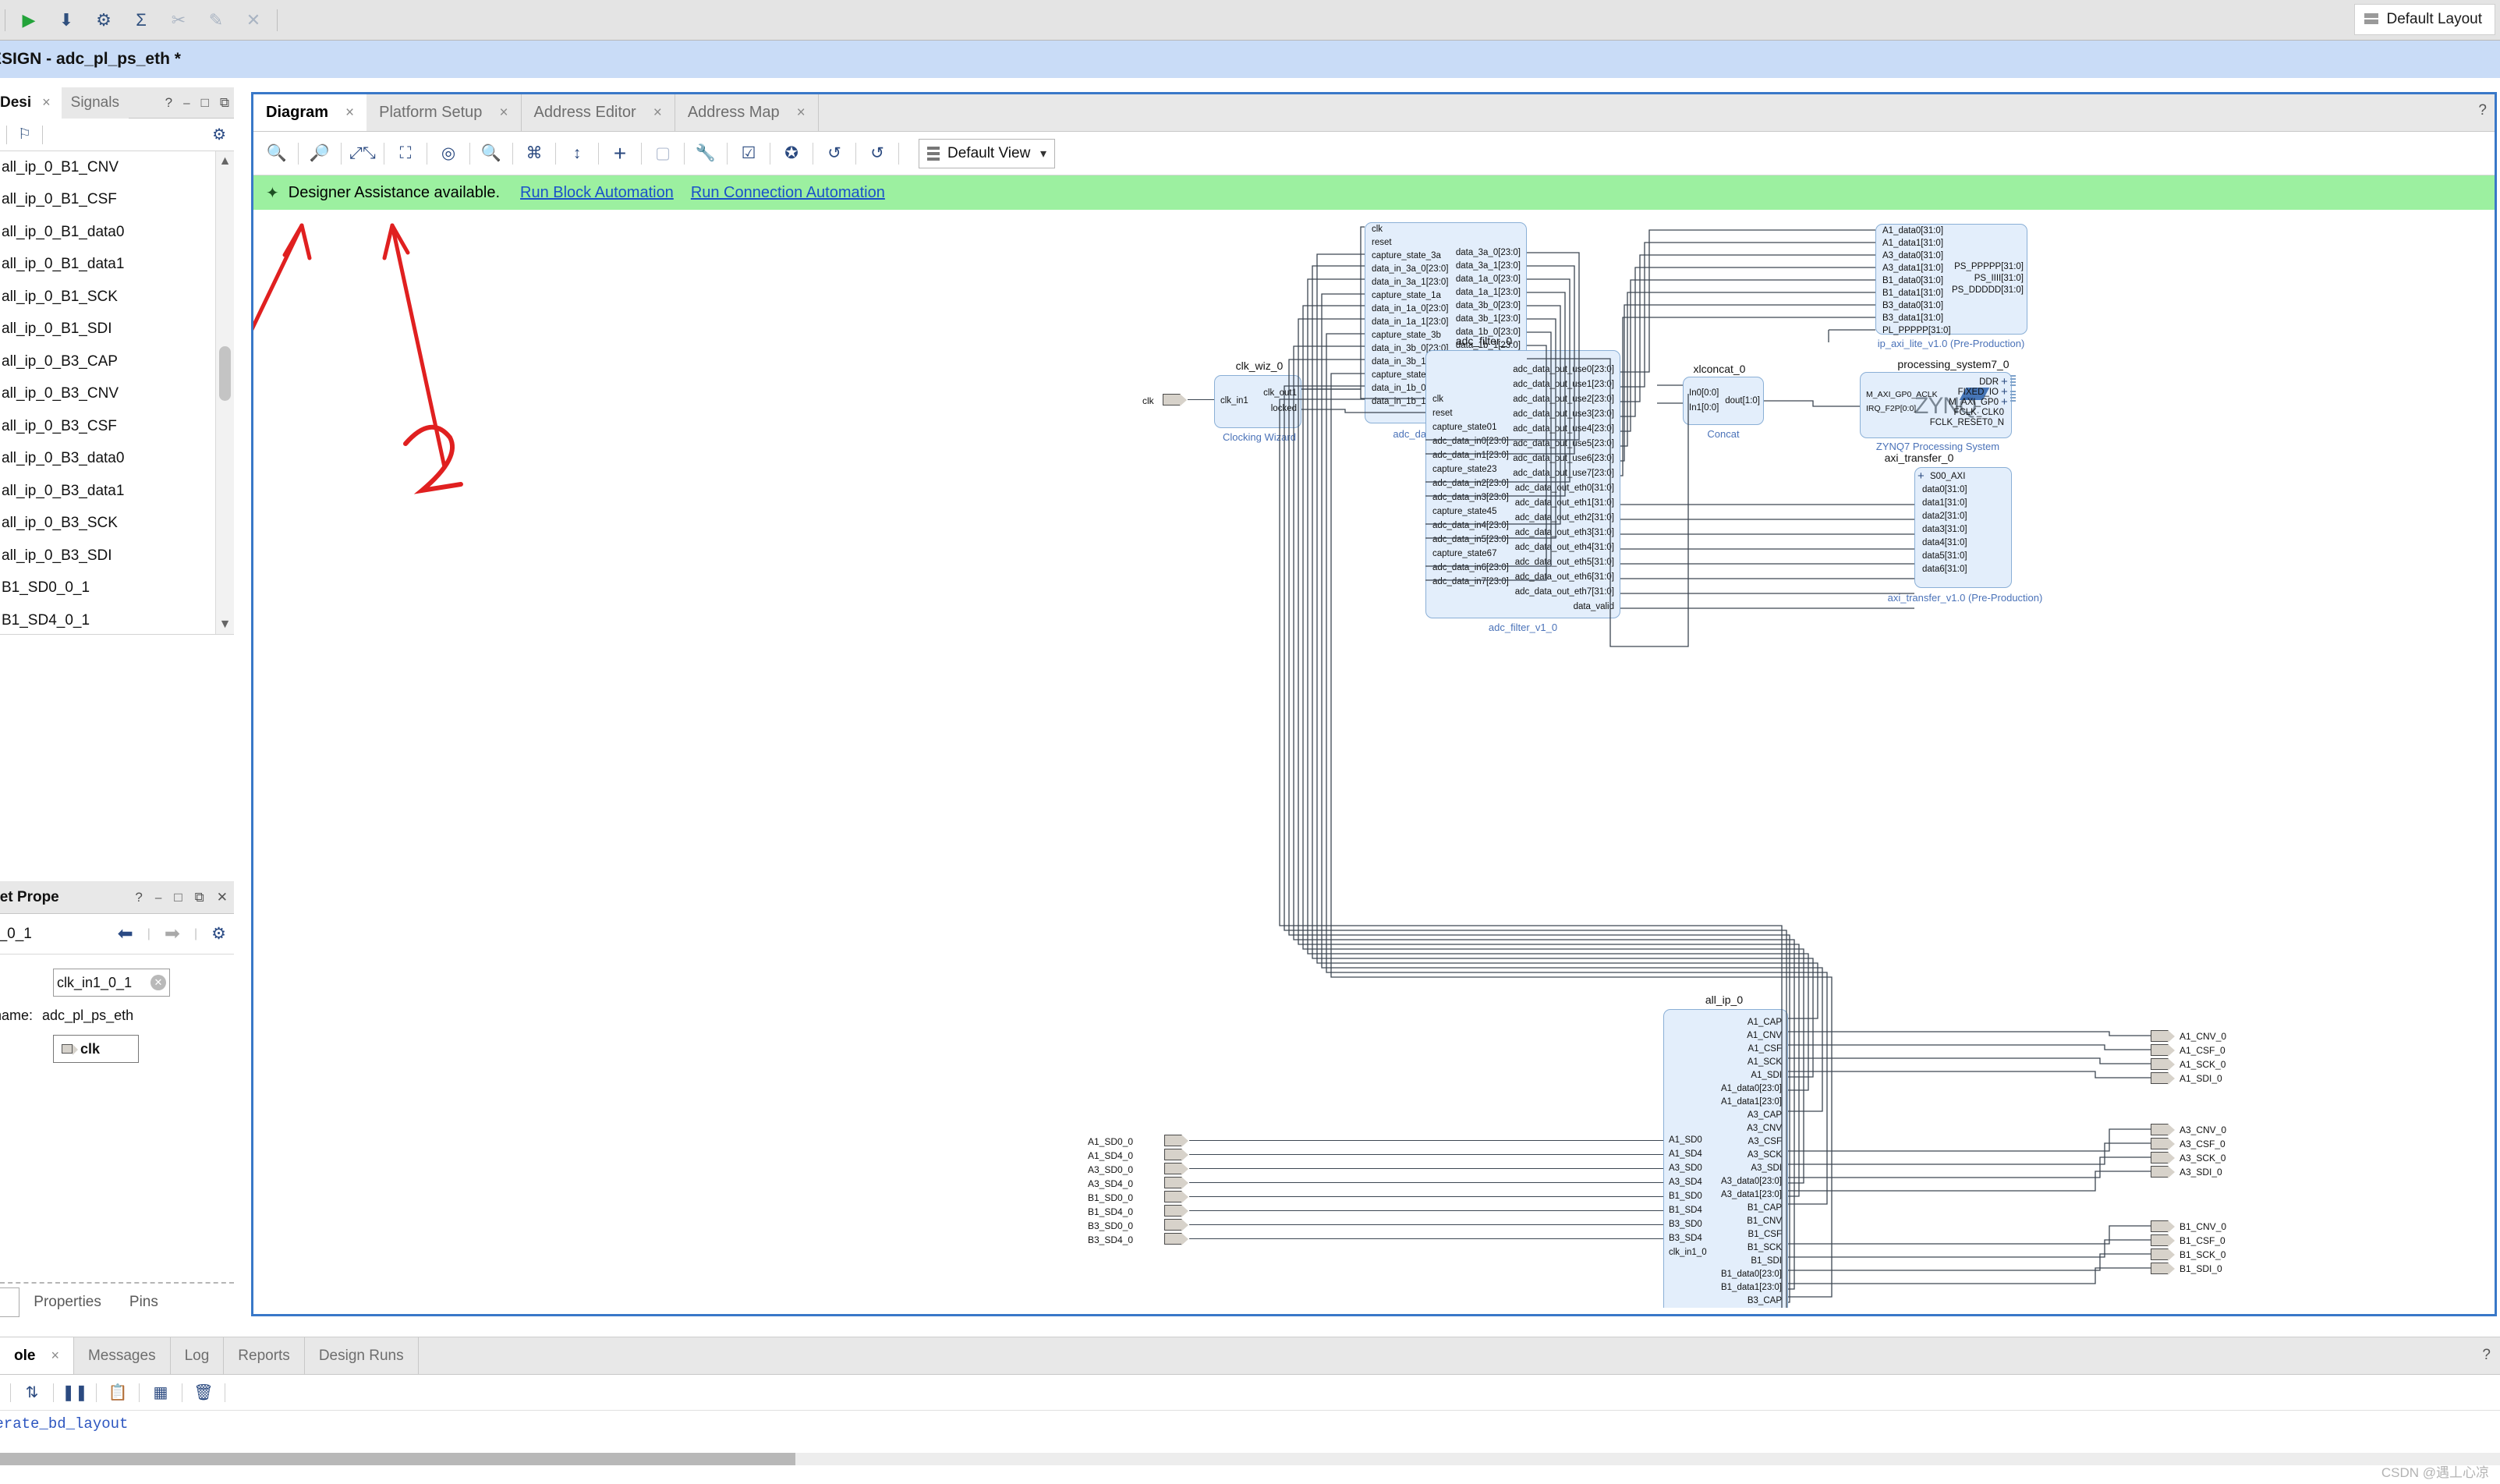 The width and height of the screenshot is (2500, 1484). Describe the element at coordinates (620, 153) in the screenshot. I see `add-ip-icon: +` at that location.